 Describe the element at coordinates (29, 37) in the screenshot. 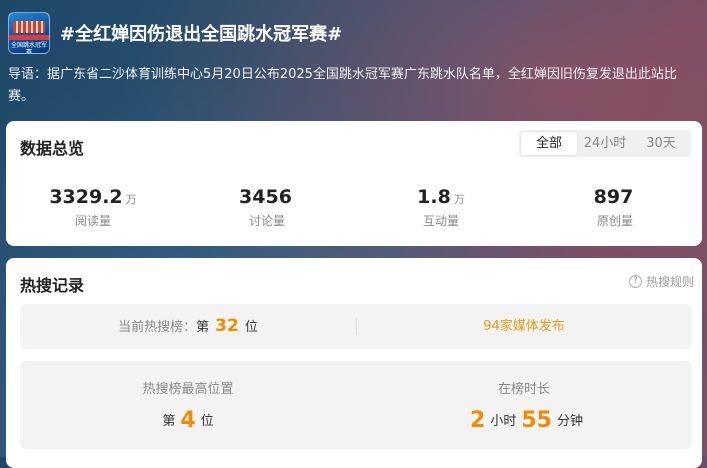

I see `logo-stripe` at that location.